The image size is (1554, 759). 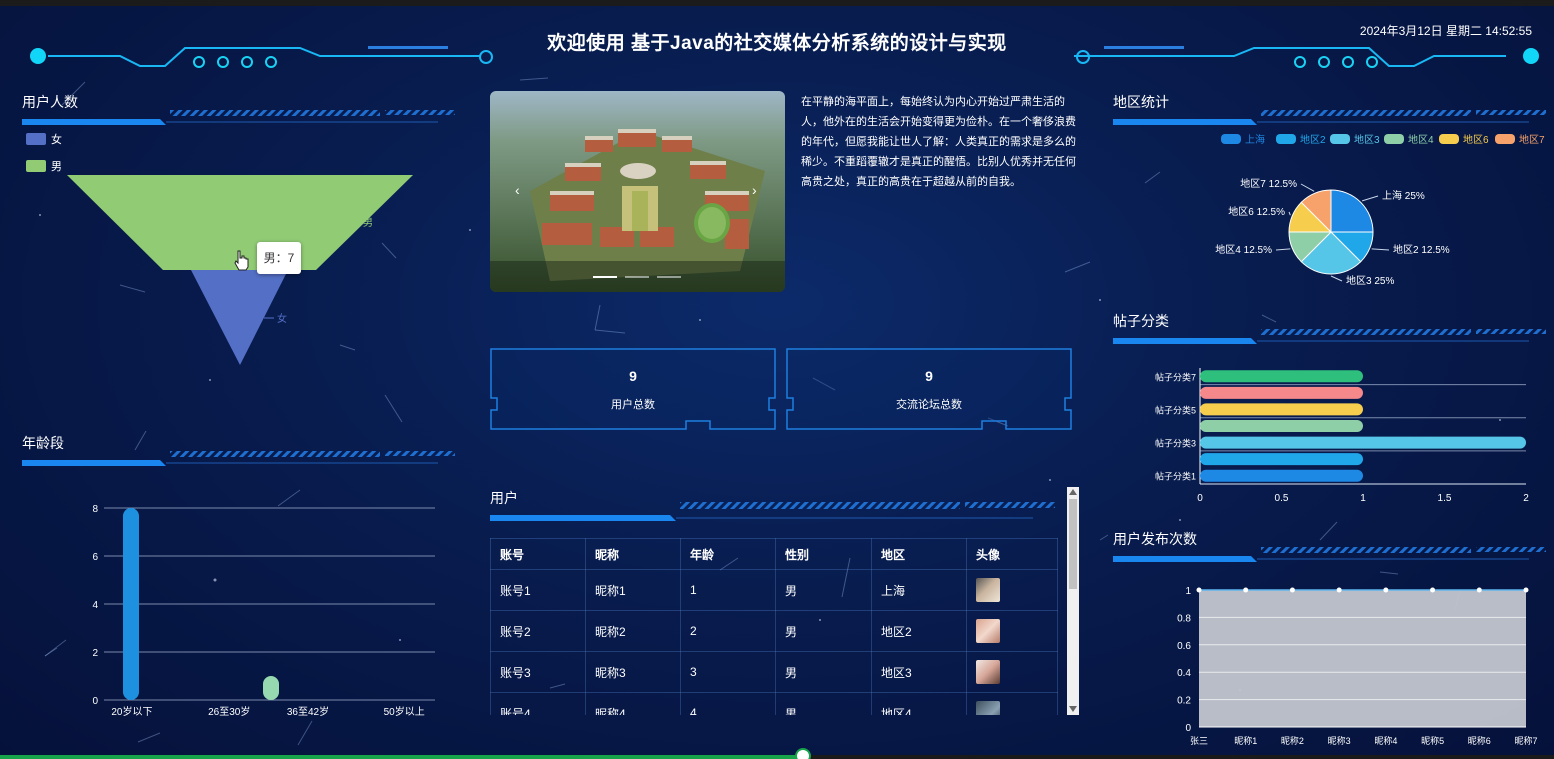 What do you see at coordinates (1432, 740) in the screenshot?
I see `x-tick-label: 昵称5` at bounding box center [1432, 740].